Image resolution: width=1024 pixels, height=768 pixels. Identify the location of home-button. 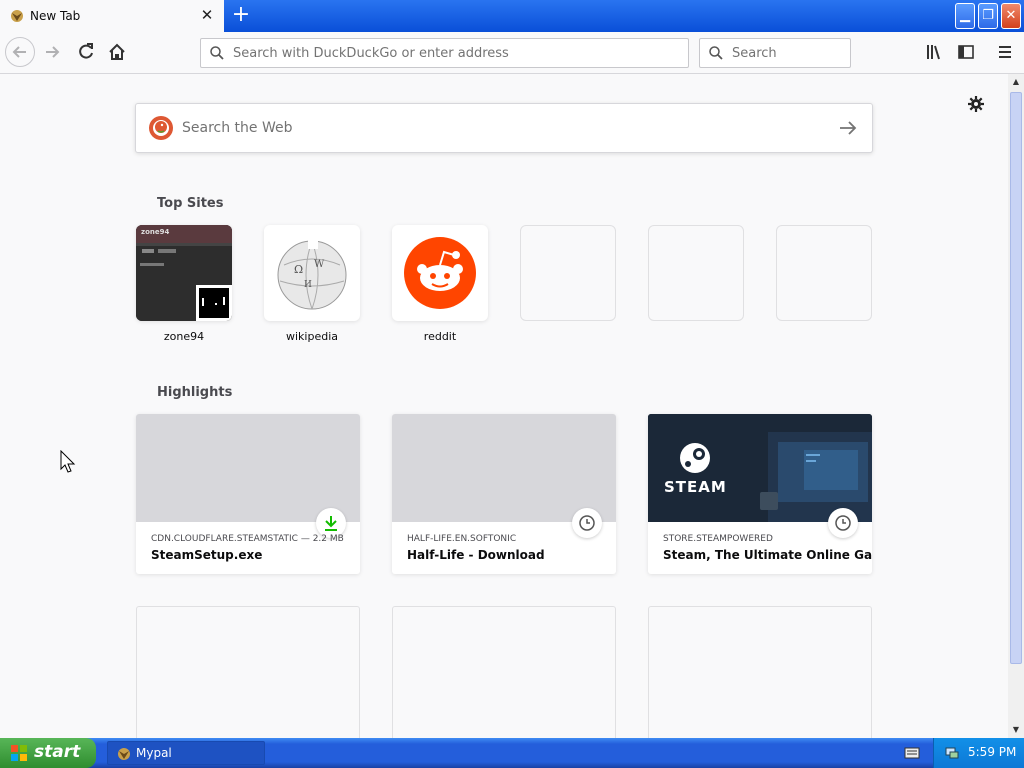
(117, 52).